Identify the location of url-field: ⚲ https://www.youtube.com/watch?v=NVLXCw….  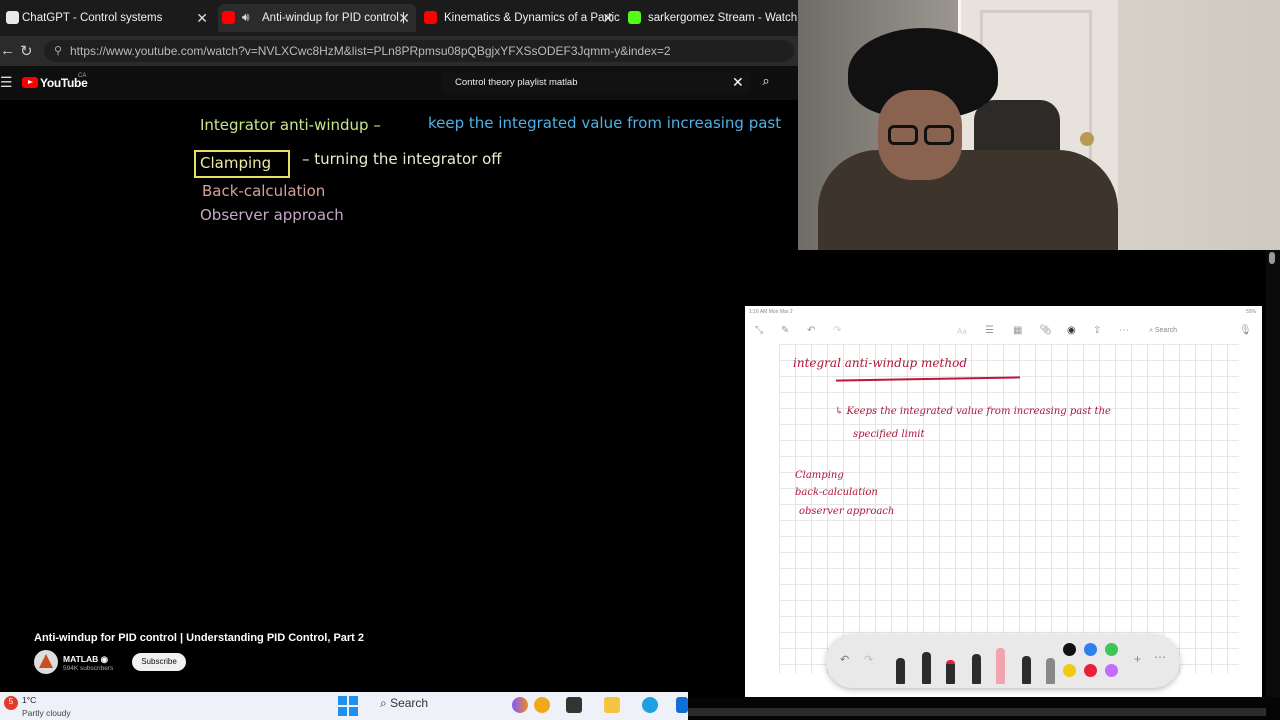
(419, 51).